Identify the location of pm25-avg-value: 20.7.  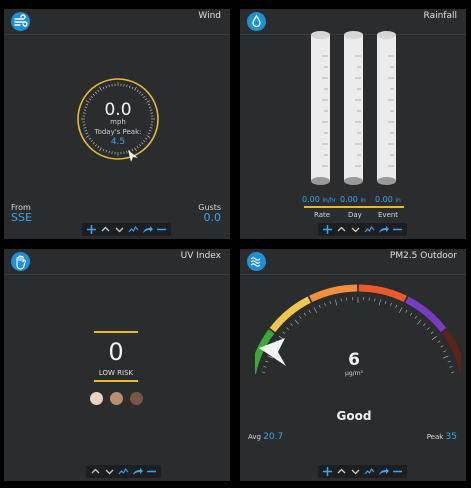
(273, 437).